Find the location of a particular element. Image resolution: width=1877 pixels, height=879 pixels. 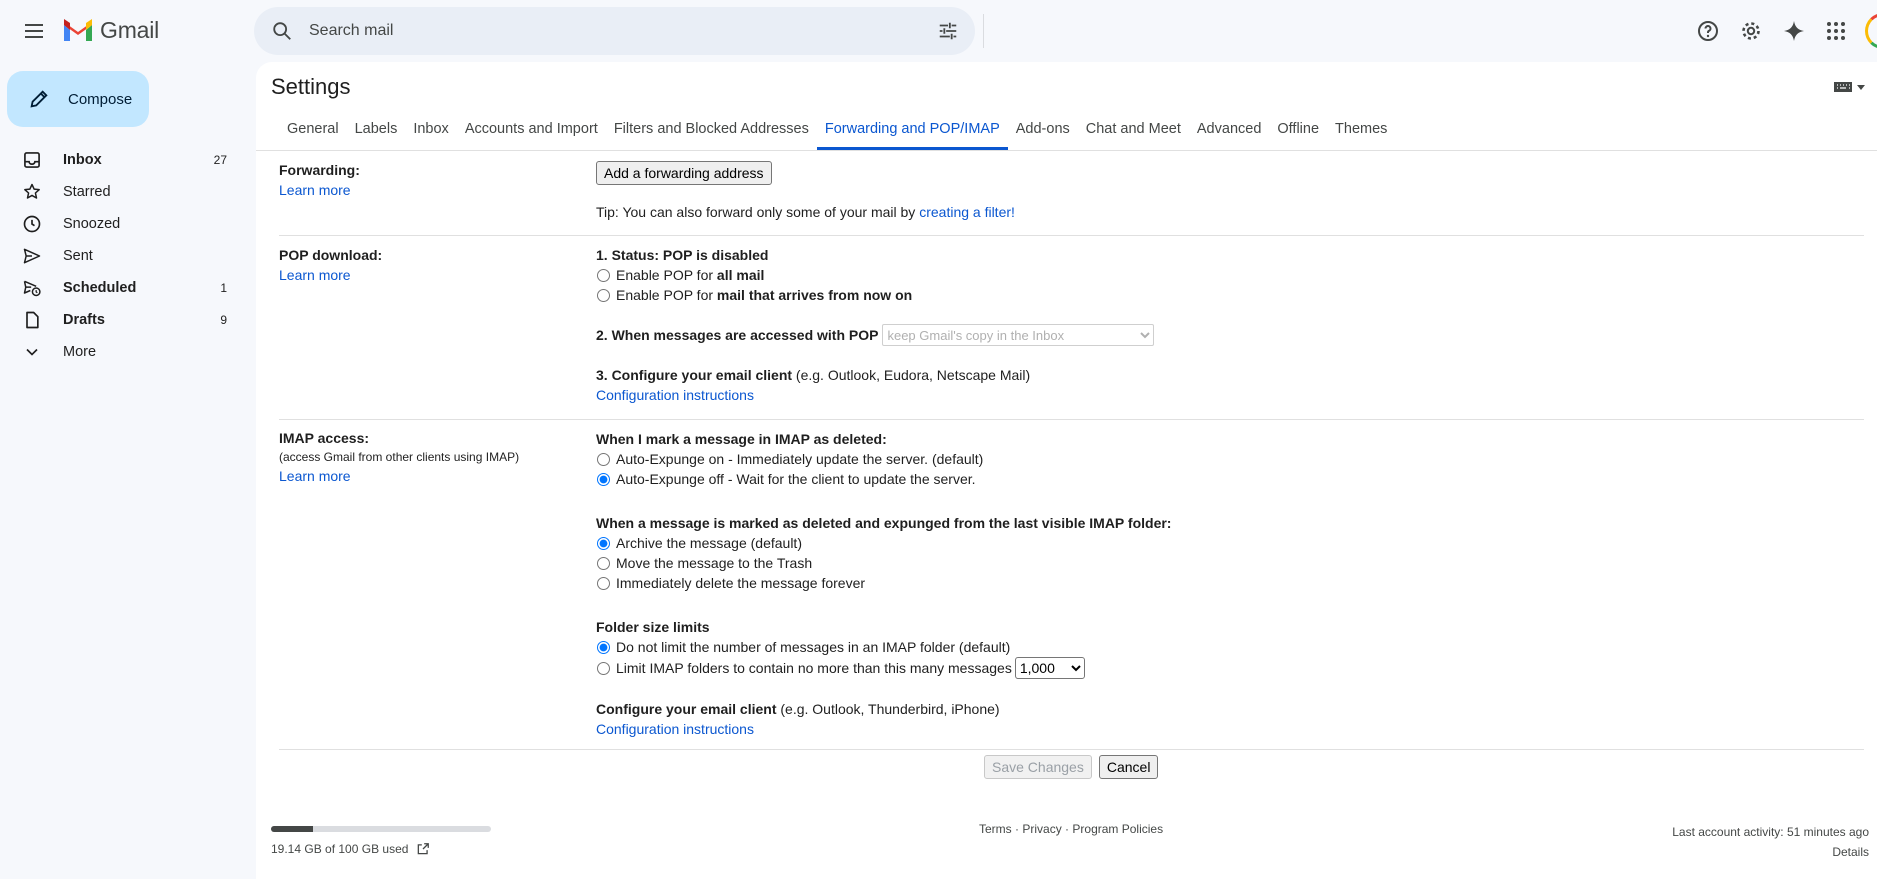

open-in-new-icon is located at coordinates (423, 849).